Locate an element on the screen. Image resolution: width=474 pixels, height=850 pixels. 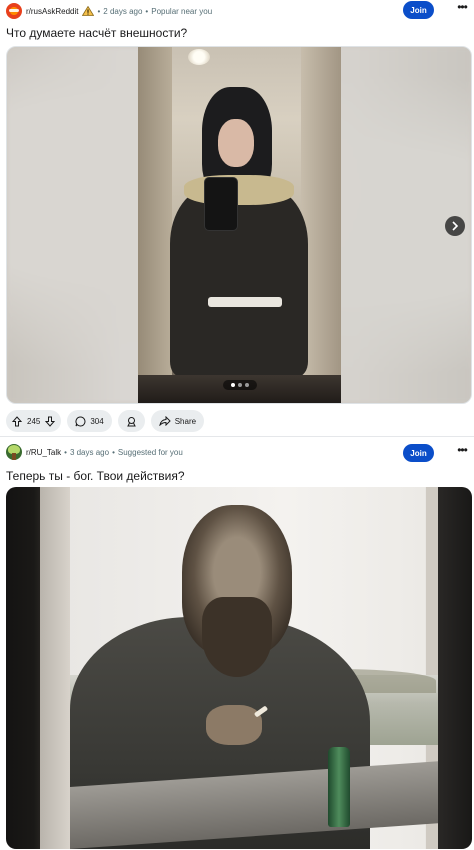
share-button: Share is located at coordinates (177, 421).